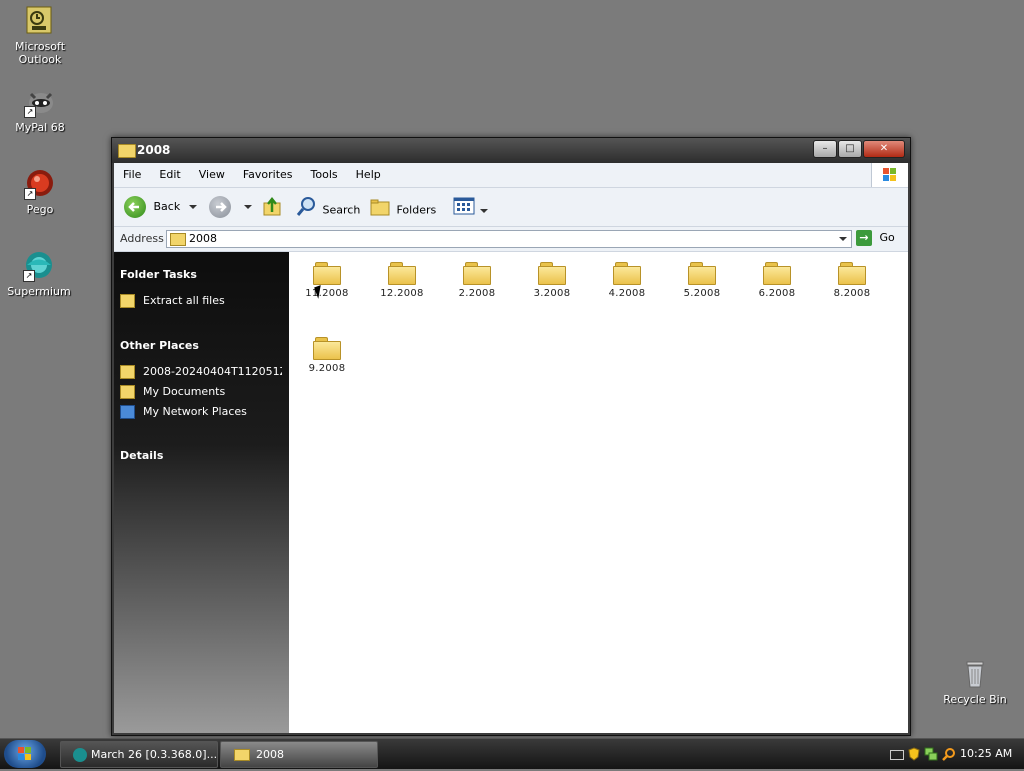  I want to click on place-label: My Documents, so click(184, 391).